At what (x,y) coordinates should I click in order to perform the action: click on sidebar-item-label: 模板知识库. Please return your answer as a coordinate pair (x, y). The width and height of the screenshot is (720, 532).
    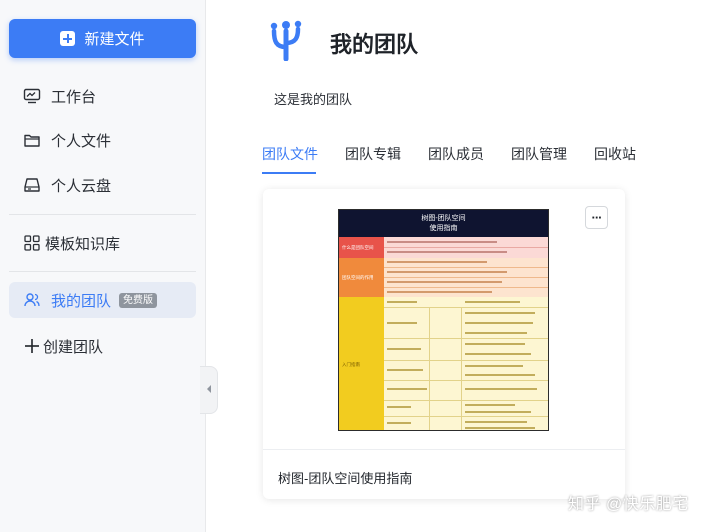
    Looking at the image, I should click on (83, 244).